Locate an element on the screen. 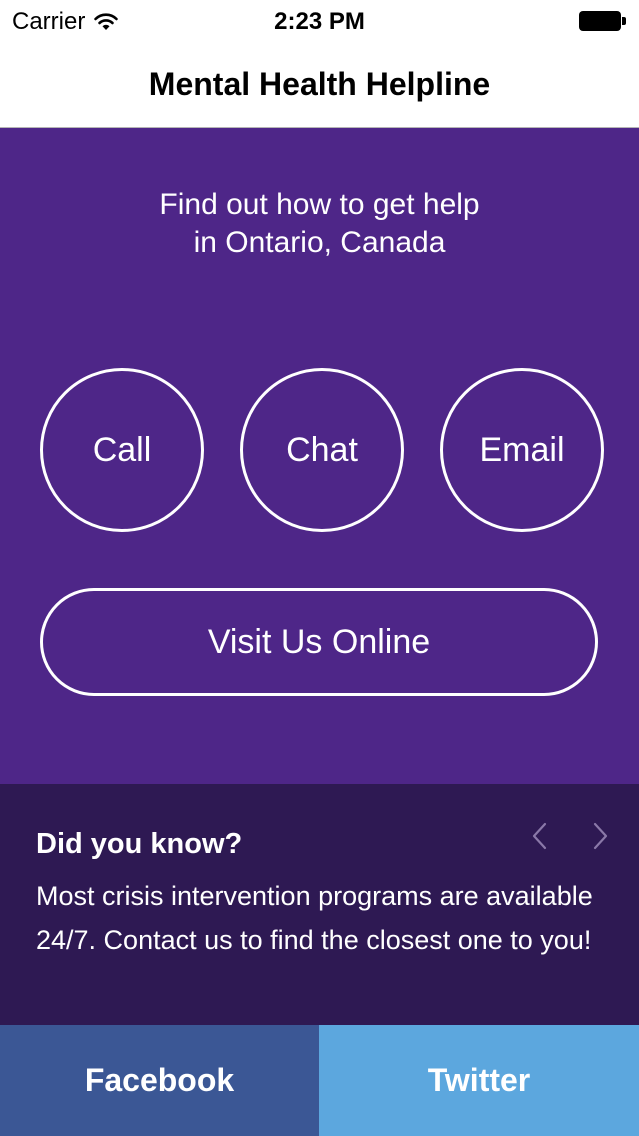  email-button: Email is located at coordinates (522, 450).